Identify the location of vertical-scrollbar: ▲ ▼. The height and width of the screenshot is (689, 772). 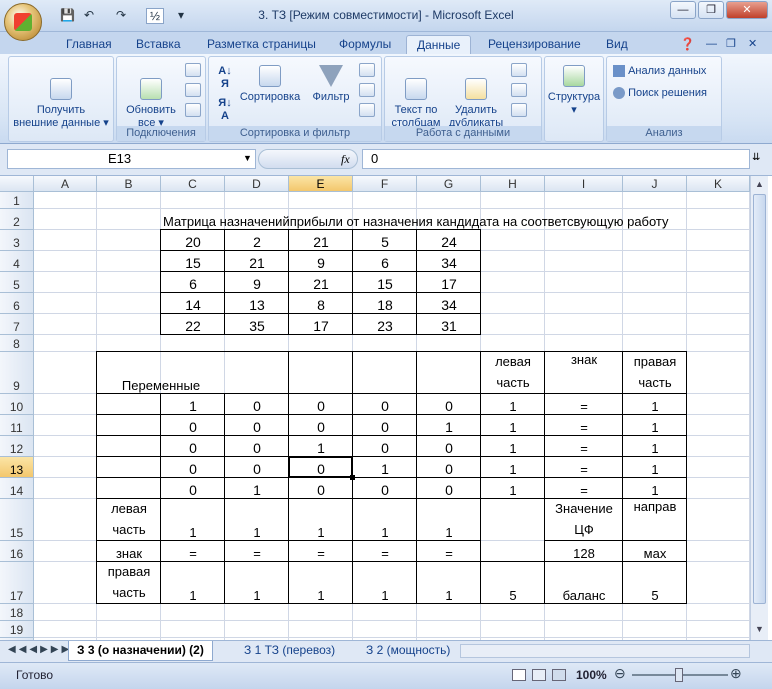
(759, 408).